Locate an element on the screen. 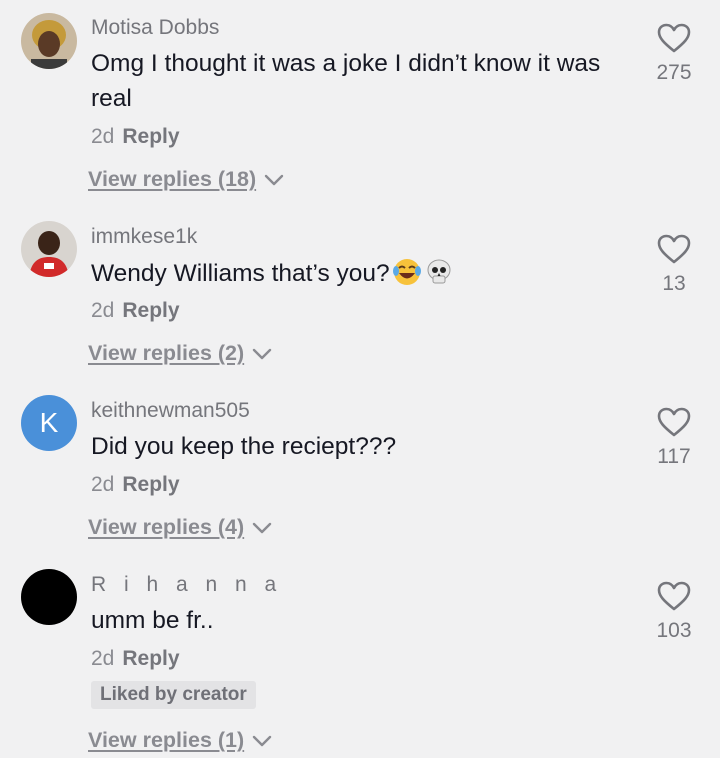 The height and width of the screenshot is (758, 720). like-count: 117 is located at coordinates (674, 456).